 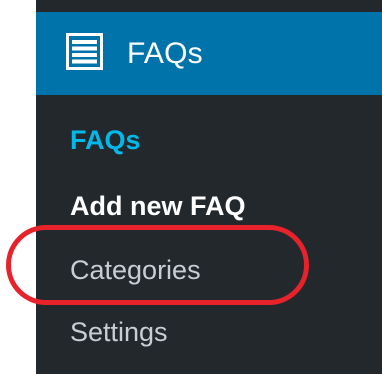 I want to click on submenu-item-categories: Categories, so click(x=135, y=270).